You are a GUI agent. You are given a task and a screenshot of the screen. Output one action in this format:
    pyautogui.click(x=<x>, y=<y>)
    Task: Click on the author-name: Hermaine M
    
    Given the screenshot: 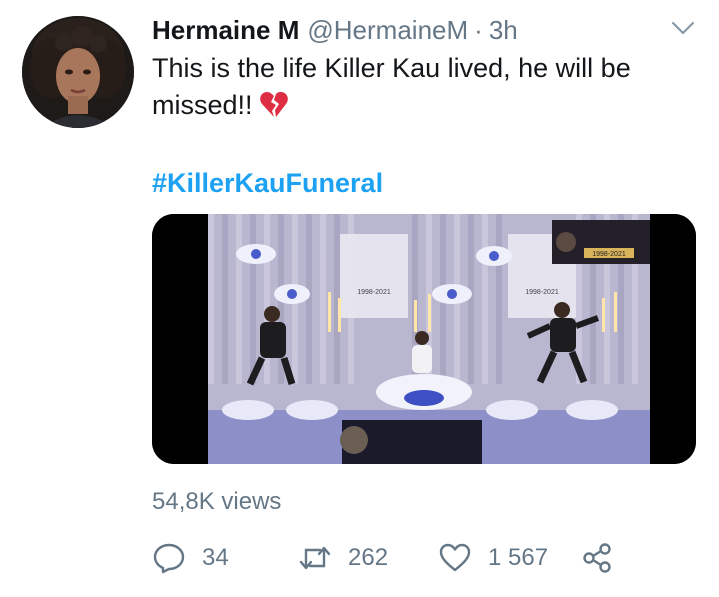 What is the action you would take?
    pyautogui.click(x=225, y=30)
    